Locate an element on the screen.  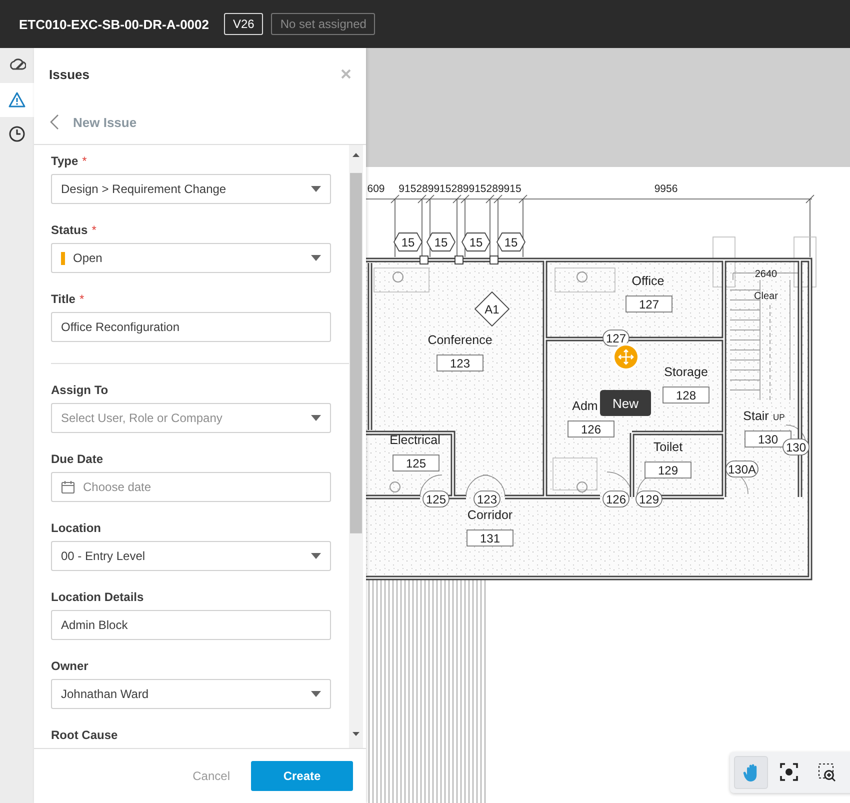
version-badge: V26 is located at coordinates (244, 24).